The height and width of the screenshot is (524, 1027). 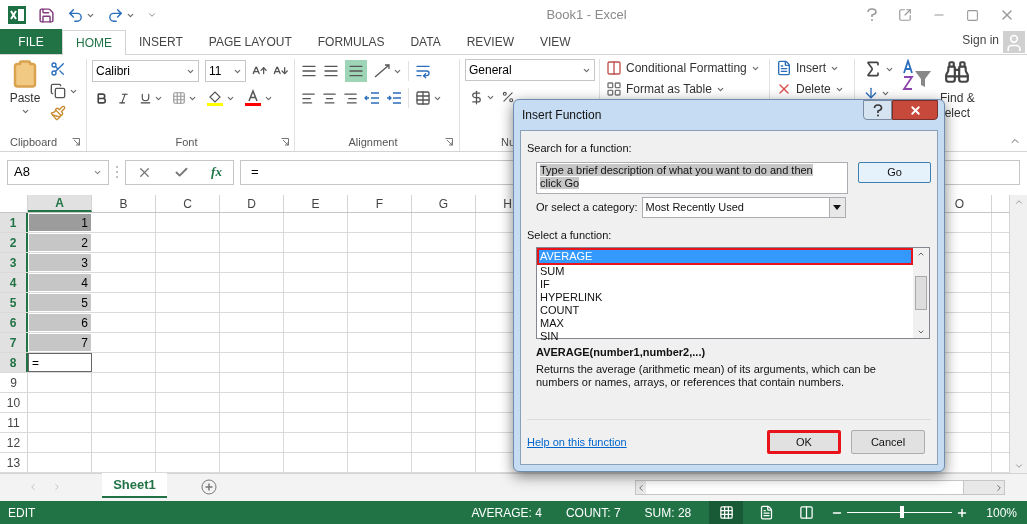 I want to click on insert-function-button: fx, so click(x=216, y=172).